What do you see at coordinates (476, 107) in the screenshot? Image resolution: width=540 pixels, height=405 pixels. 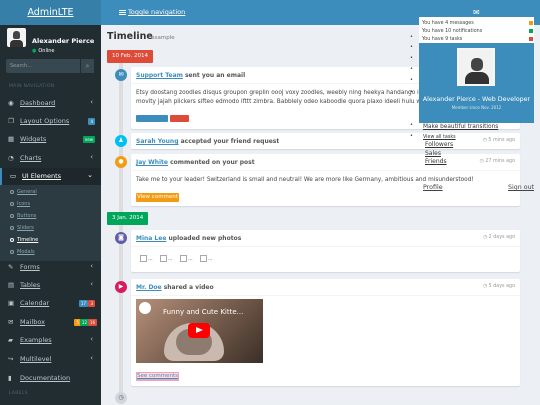 I see `member-since: Member since Nov. 2012` at bounding box center [476, 107].